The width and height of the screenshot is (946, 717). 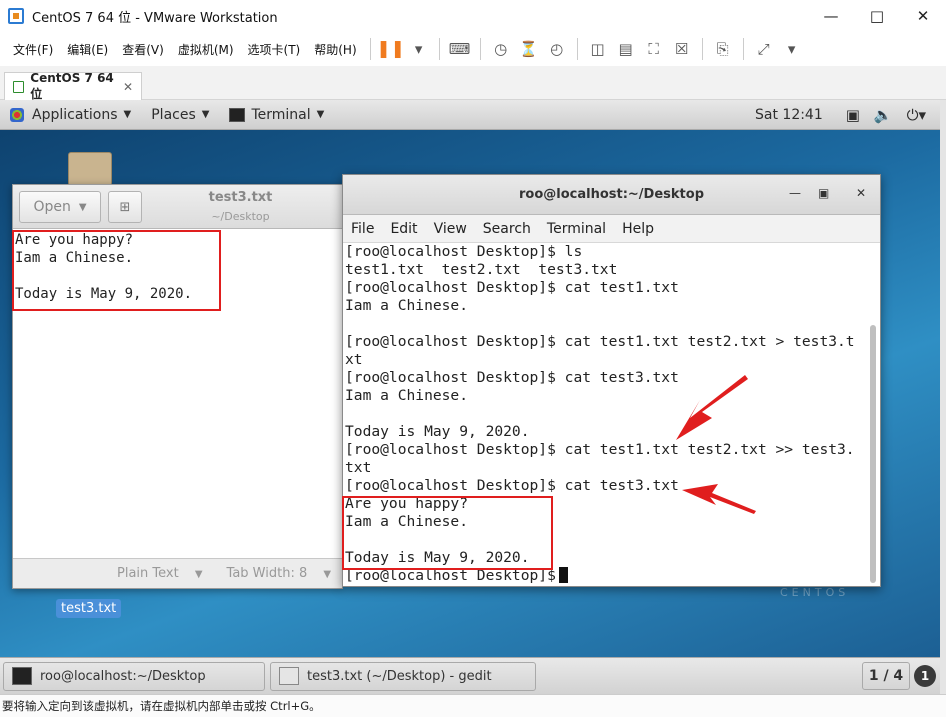 What do you see at coordinates (161, 706) in the screenshot?
I see `vm-status-hint: 要将输入定向到该虚拟机，请在虚拟机内部单击或按 Ctrl+G。` at bounding box center [161, 706].